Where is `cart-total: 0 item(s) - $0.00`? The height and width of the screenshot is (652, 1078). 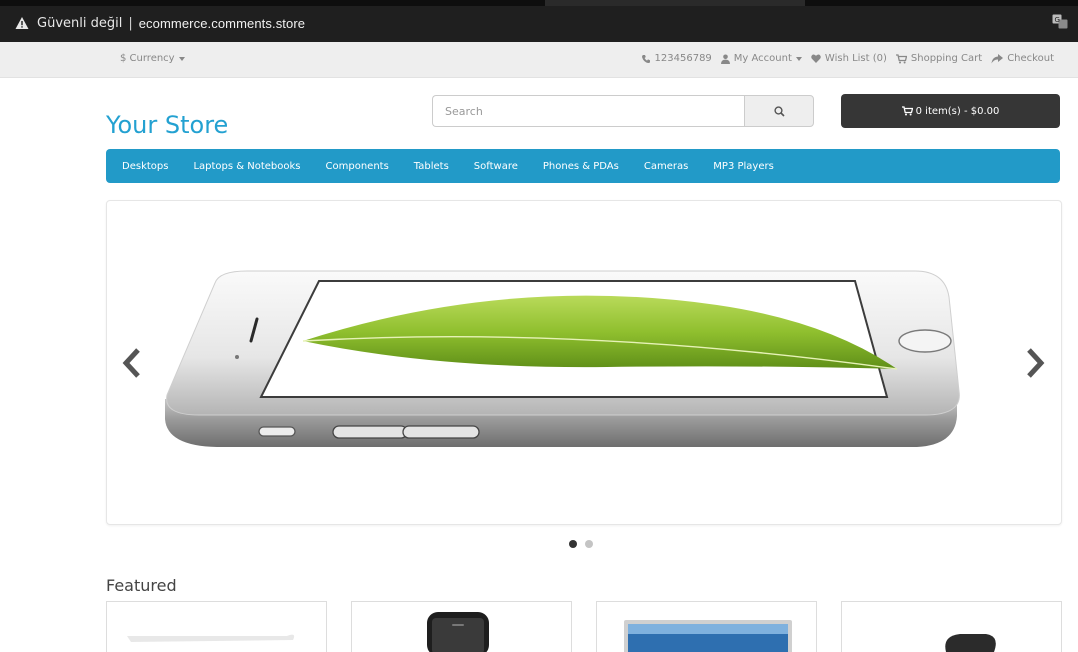 cart-total: 0 item(s) - $0.00 is located at coordinates (957, 111).